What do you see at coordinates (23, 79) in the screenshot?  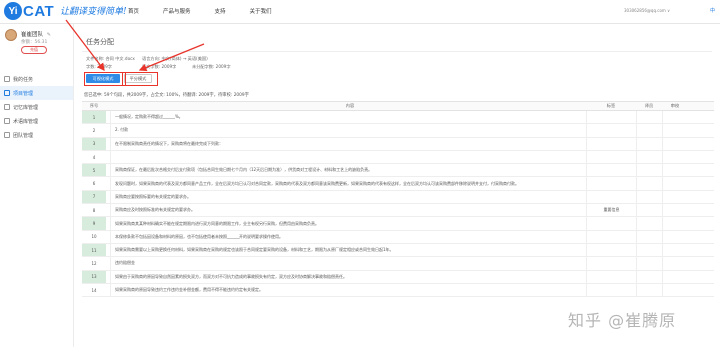 I see `sidebar-item-label: 我的任务` at bounding box center [23, 79].